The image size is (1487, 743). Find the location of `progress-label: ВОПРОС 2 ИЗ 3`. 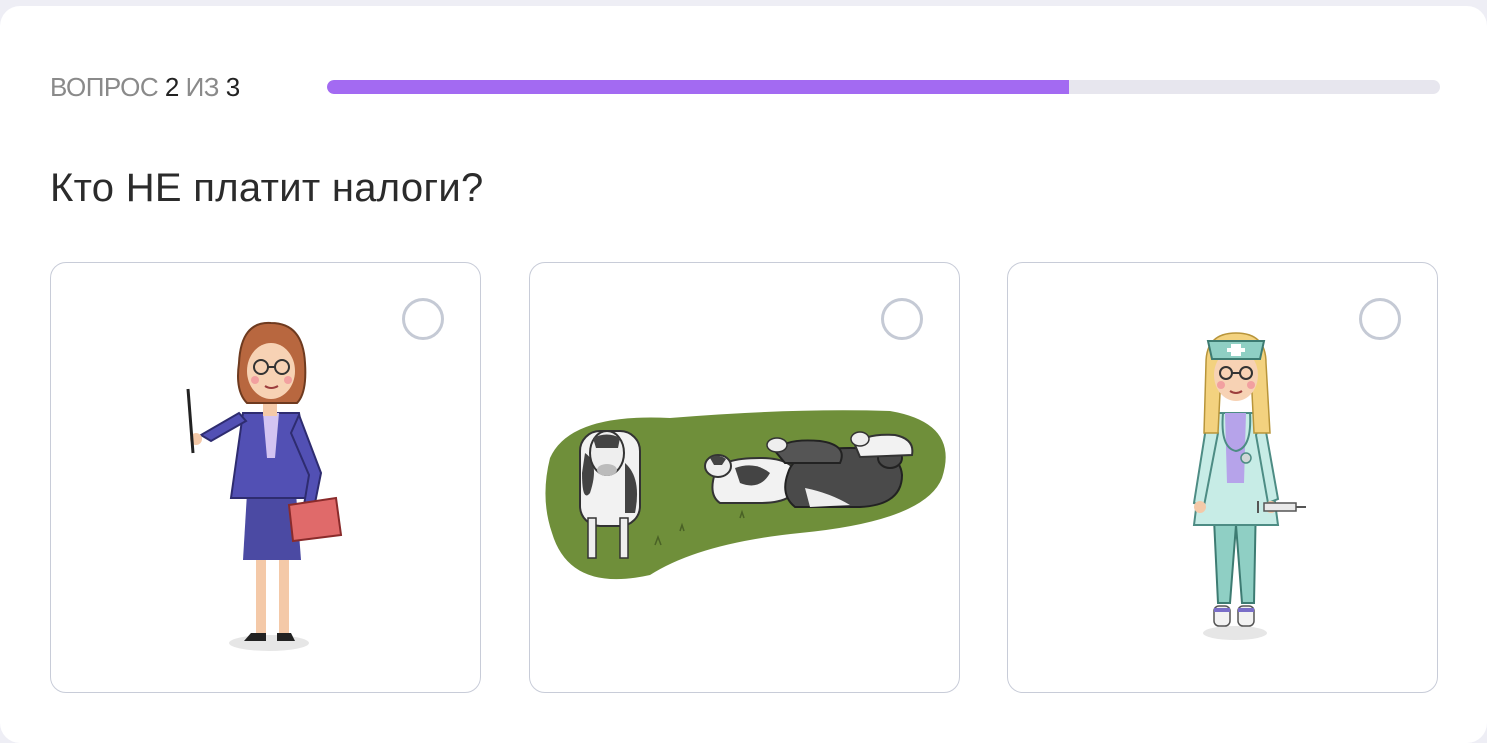

progress-label: ВОПРОС 2 ИЗ 3 is located at coordinates (145, 87).